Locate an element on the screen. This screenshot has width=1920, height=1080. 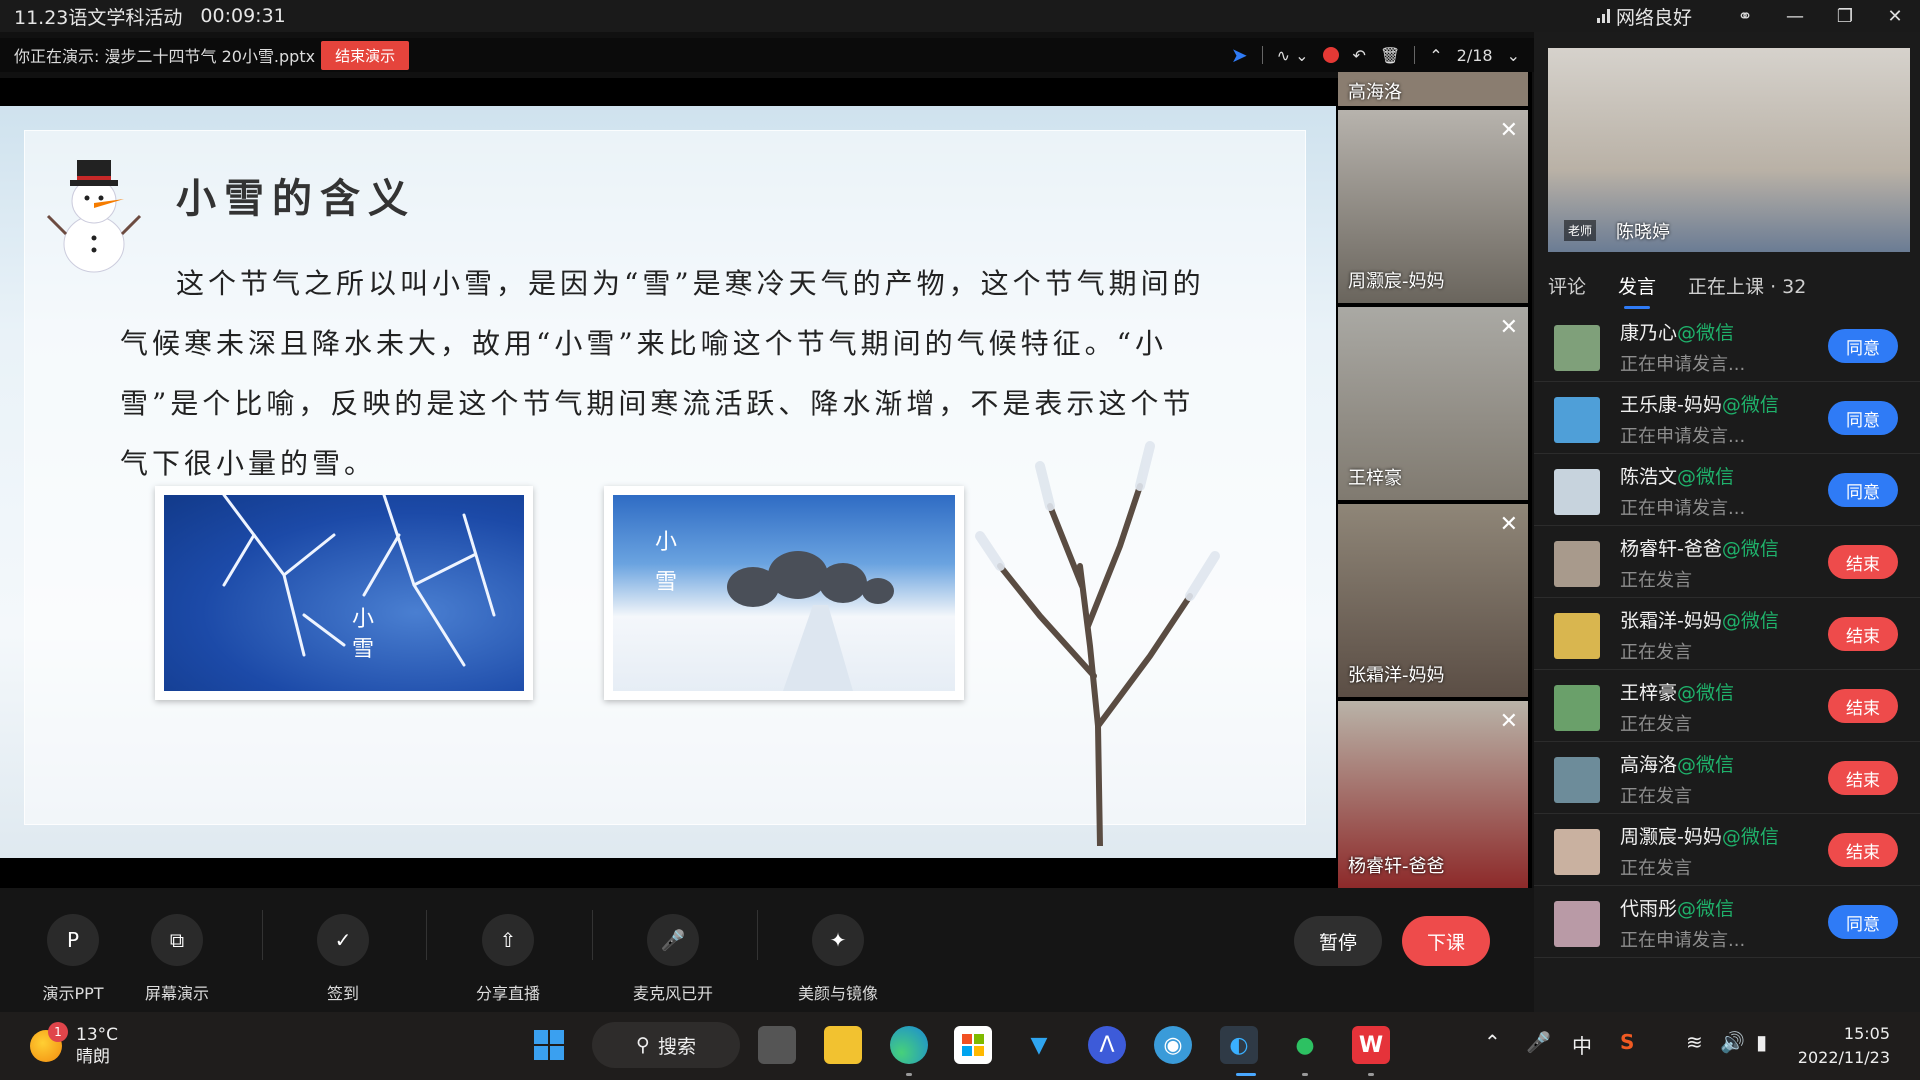
photo1-caption: 小雪 is located at coordinates (363, 634).